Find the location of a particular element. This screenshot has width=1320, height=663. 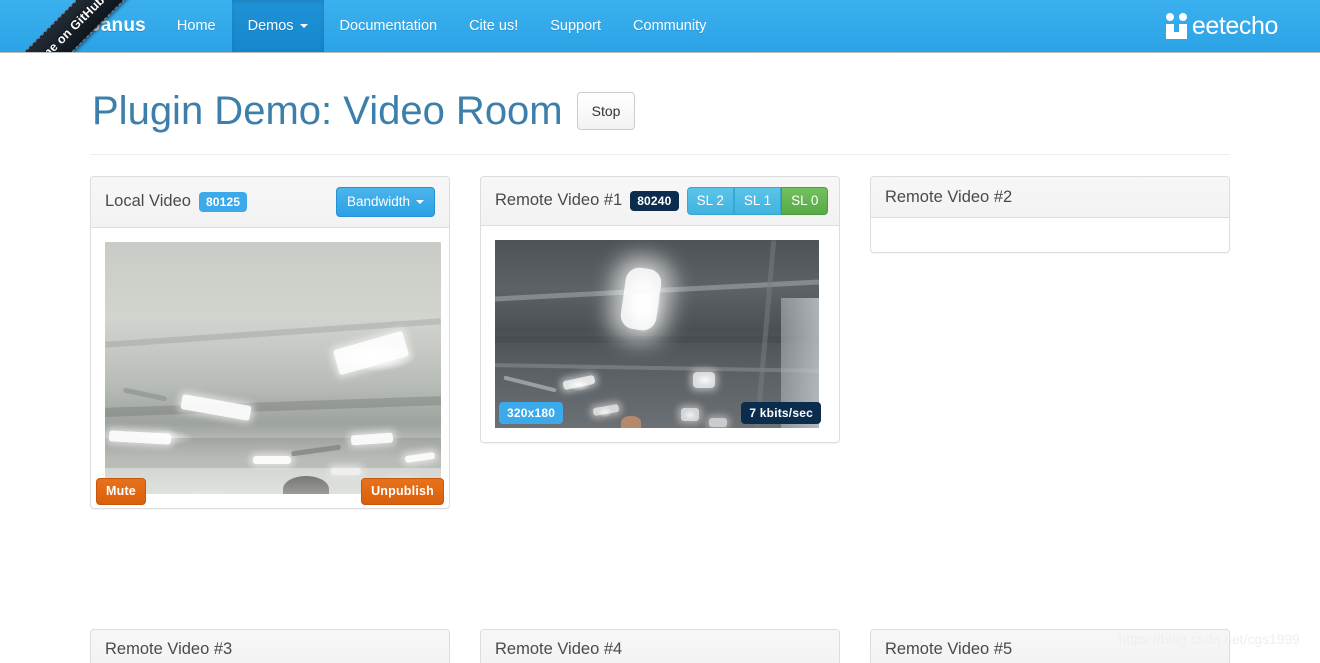

local-video-title: Local Video is located at coordinates (148, 201).